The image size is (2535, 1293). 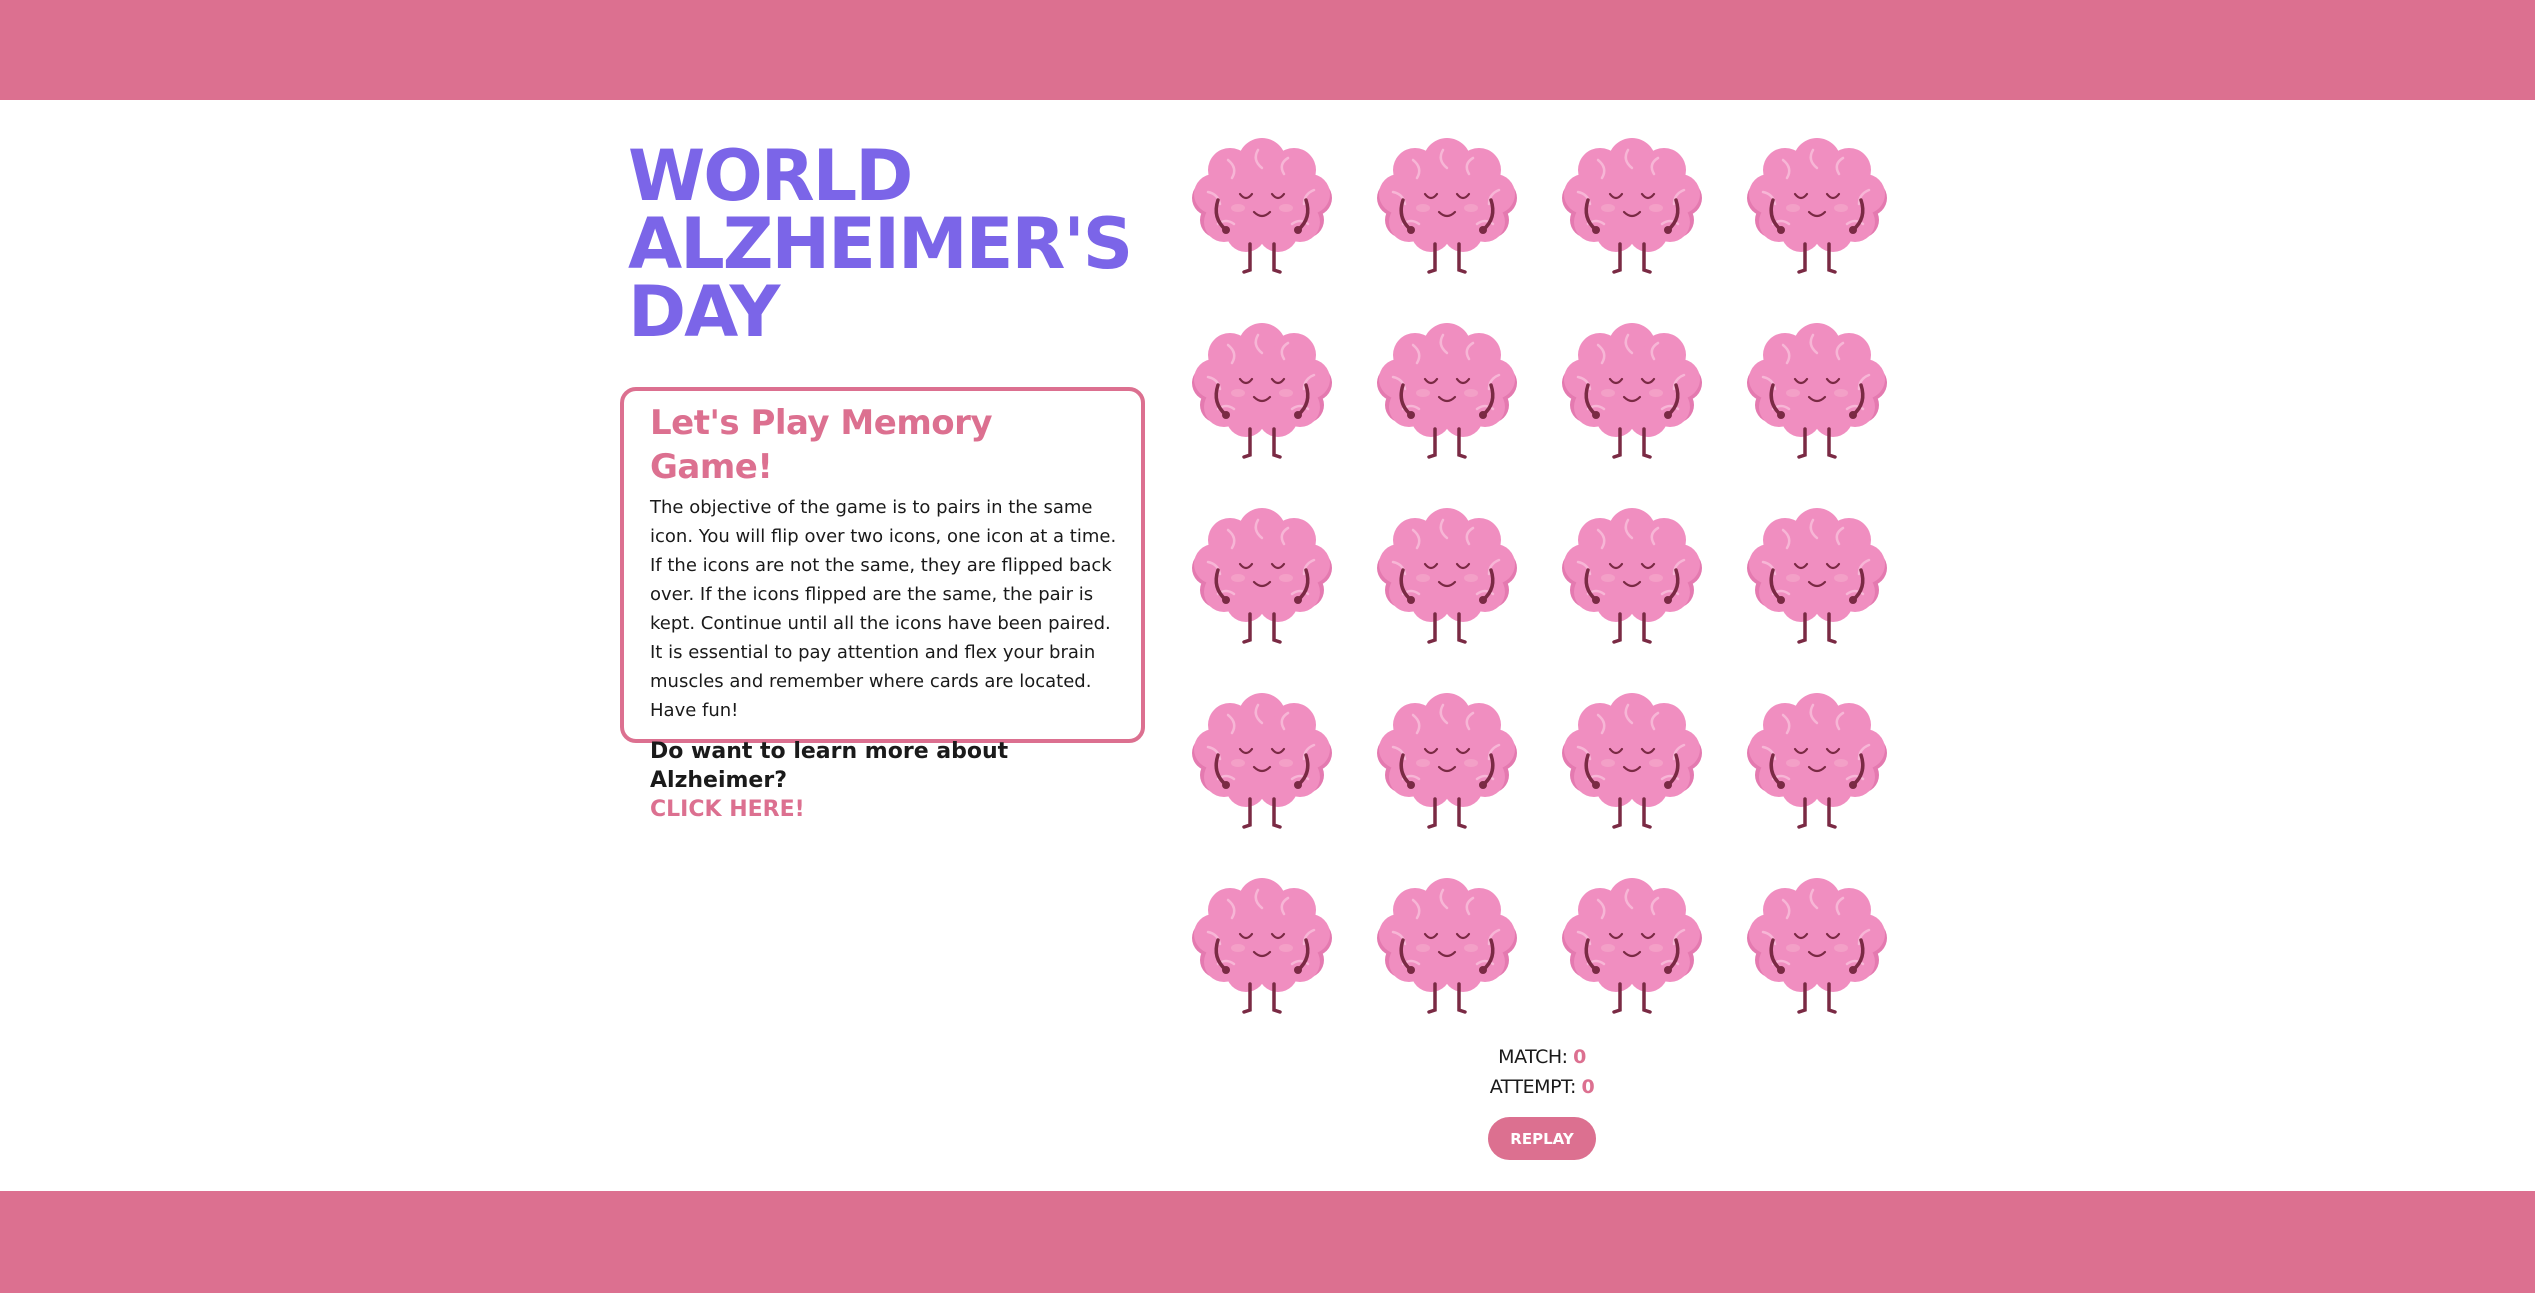 I want to click on match-stat: MATCH: 0, so click(x=1542, y=1057).